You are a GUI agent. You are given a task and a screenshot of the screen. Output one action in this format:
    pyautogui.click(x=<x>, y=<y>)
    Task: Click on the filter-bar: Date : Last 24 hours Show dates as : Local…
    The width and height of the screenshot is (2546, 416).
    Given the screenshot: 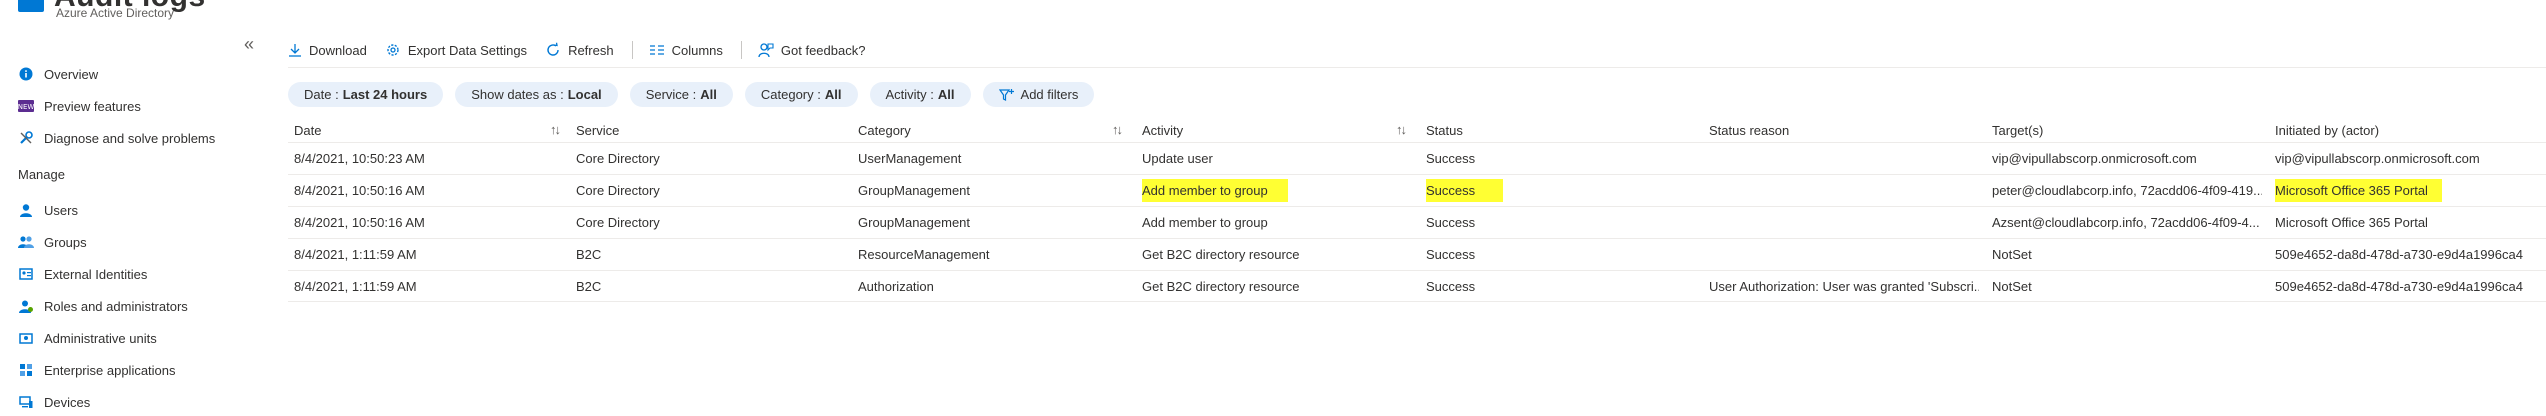 What is the action you would take?
    pyautogui.click(x=697, y=94)
    